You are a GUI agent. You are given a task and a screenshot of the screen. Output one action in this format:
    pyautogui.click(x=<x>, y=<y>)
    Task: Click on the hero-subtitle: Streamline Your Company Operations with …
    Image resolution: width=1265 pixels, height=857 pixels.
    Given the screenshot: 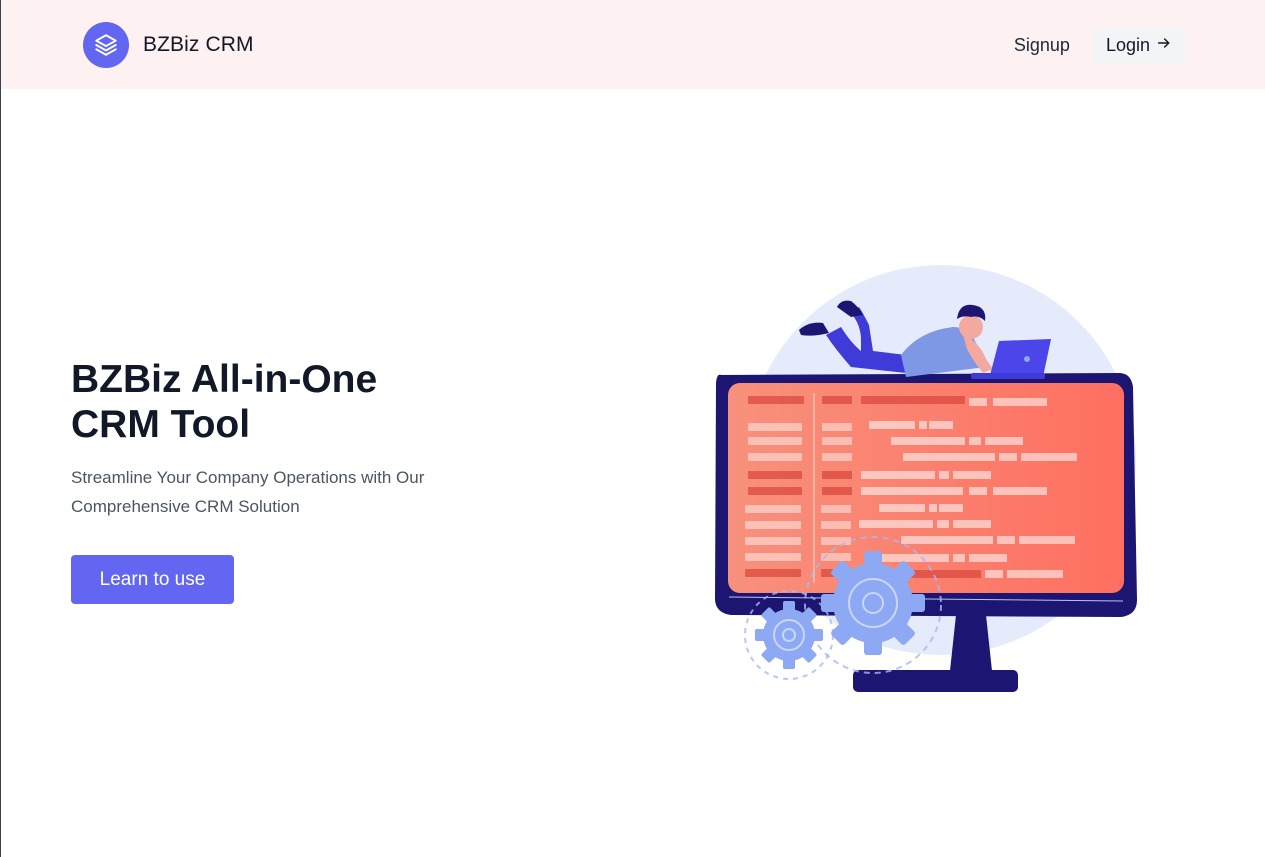 What is the action you would take?
    pyautogui.click(x=271, y=492)
    